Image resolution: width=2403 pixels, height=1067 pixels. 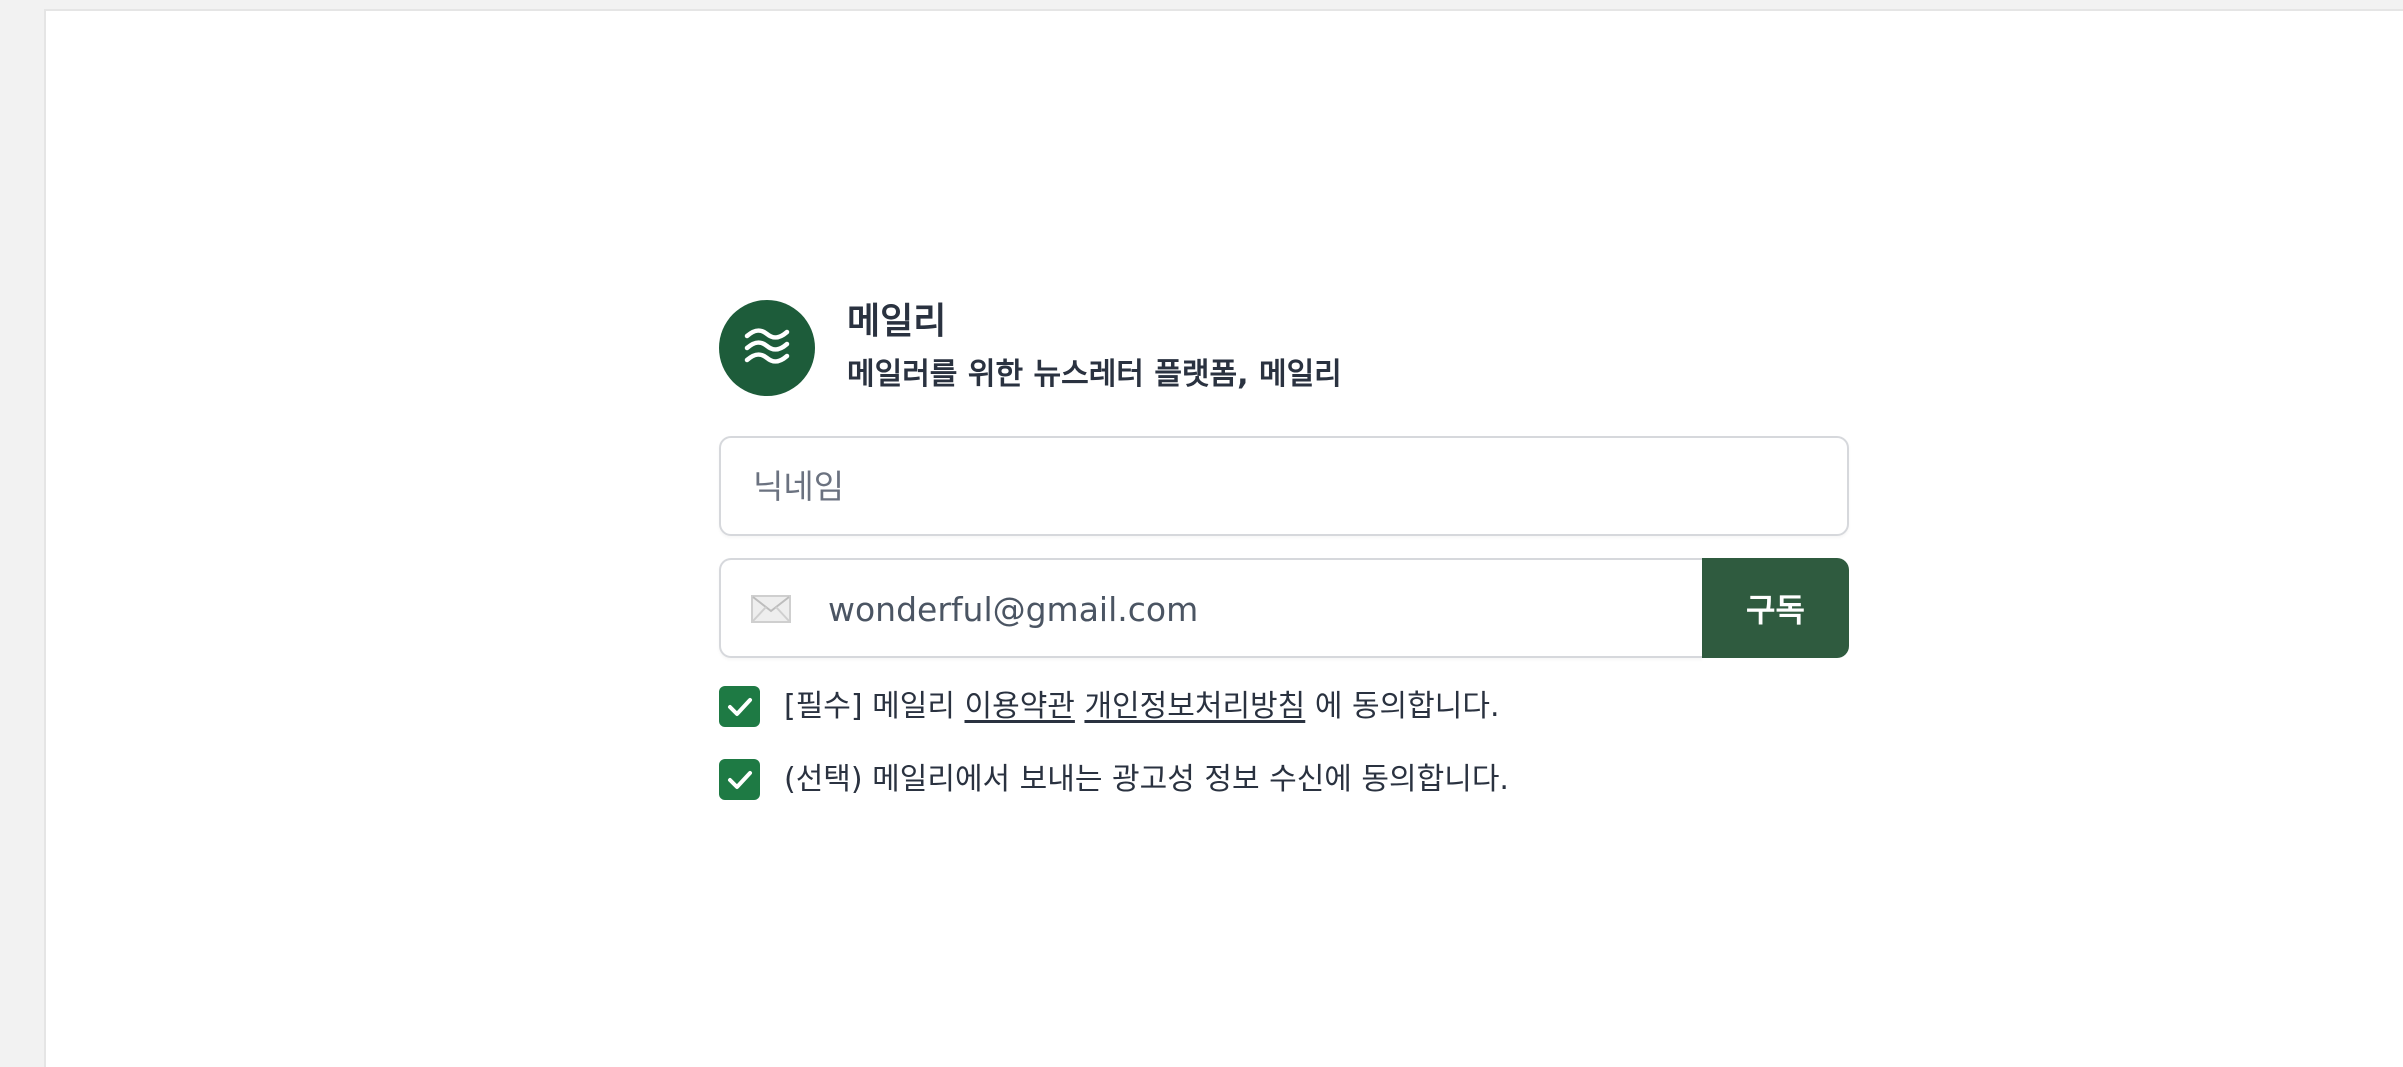 I want to click on optional-agreement: (선택) 메일리에서 보내는 광고성 정보 수신에 동의합니다., so click(x=1114, y=779).